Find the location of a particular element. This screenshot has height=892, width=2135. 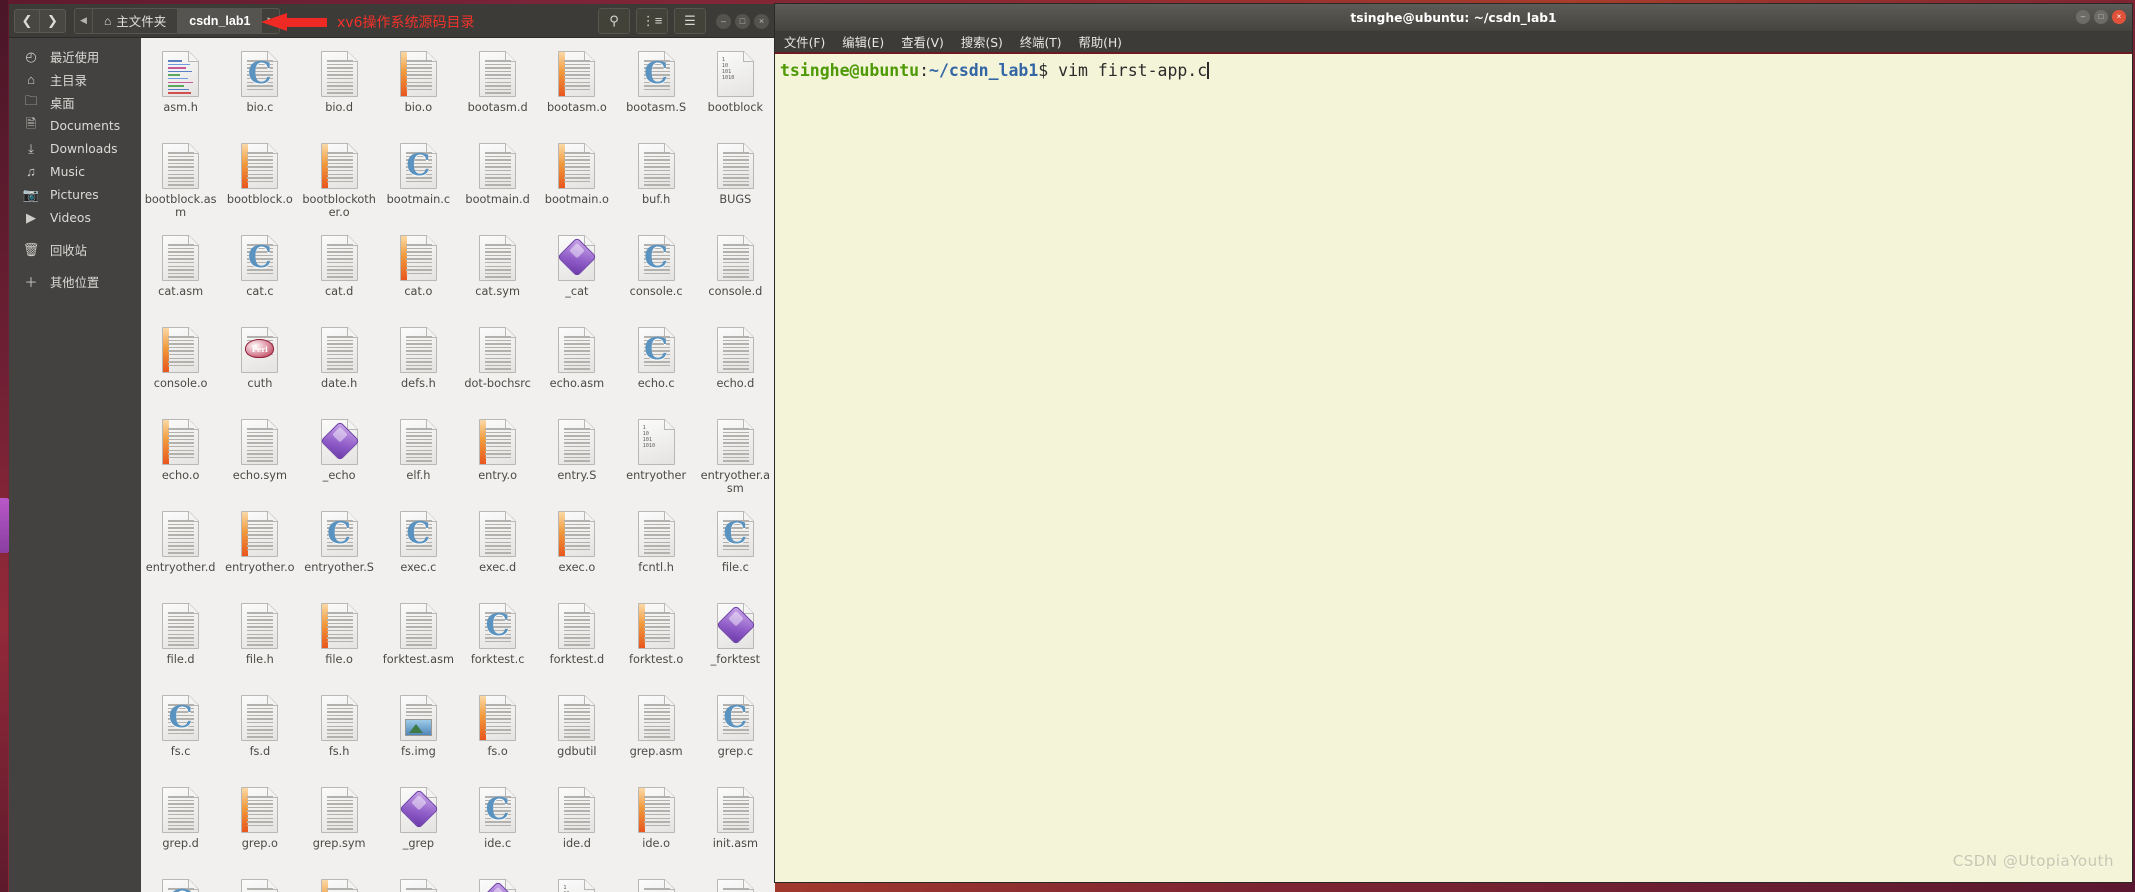

file-item: fs.o is located at coordinates (497, 733).